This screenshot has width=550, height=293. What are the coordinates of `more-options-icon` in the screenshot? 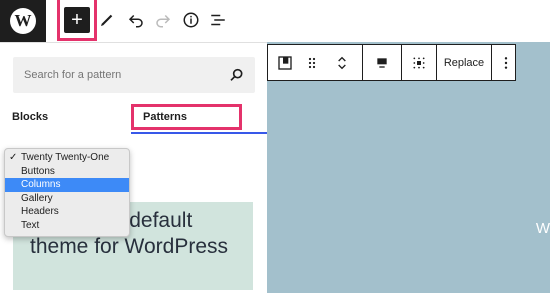 It's located at (505, 62).